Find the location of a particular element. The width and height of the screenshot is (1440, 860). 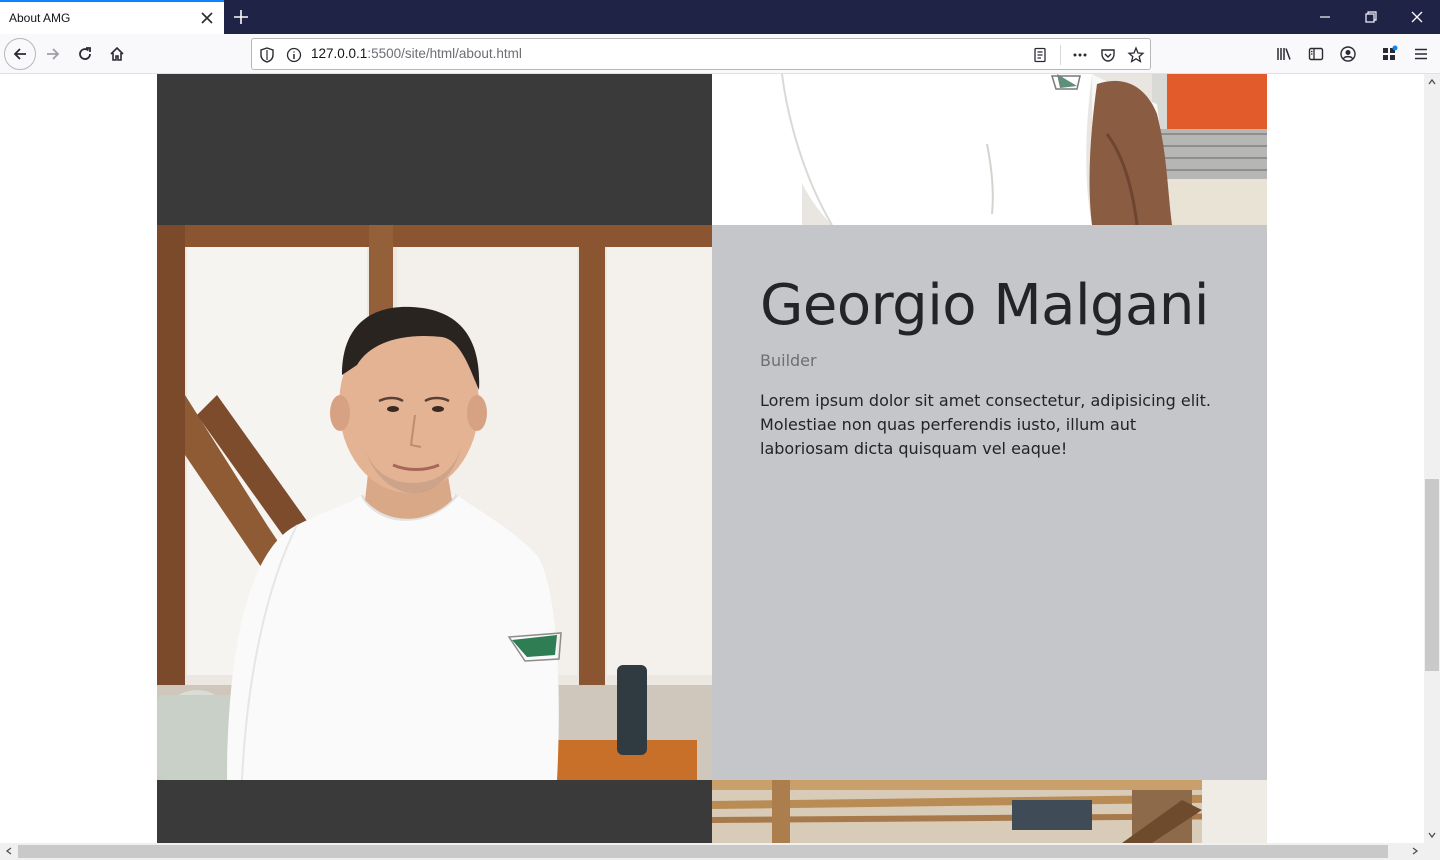

browser-tab: About AMG is located at coordinates (112, 17).